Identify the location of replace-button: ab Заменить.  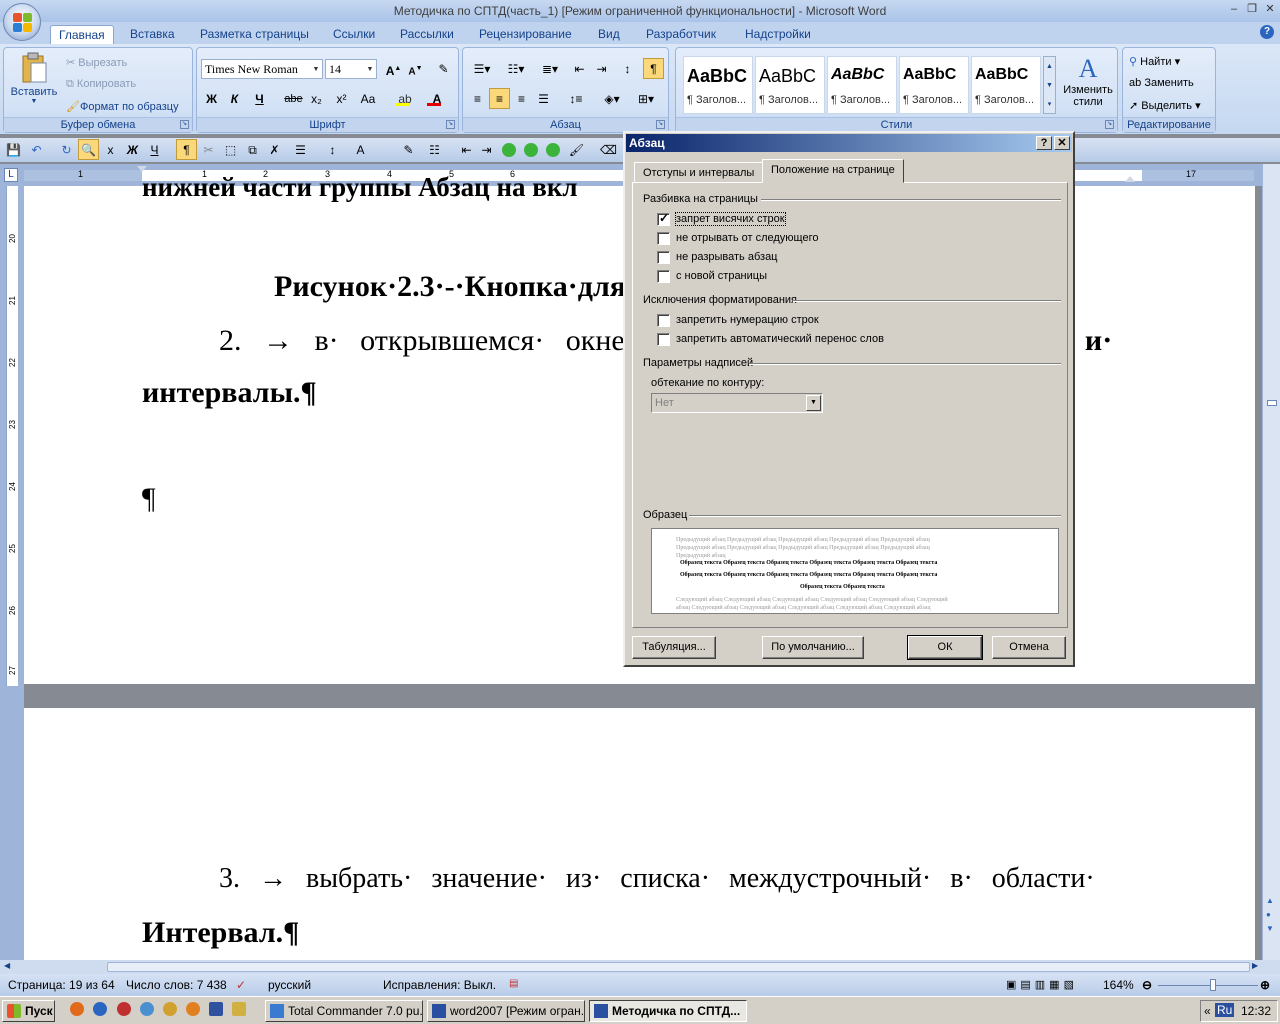
(1161, 83).